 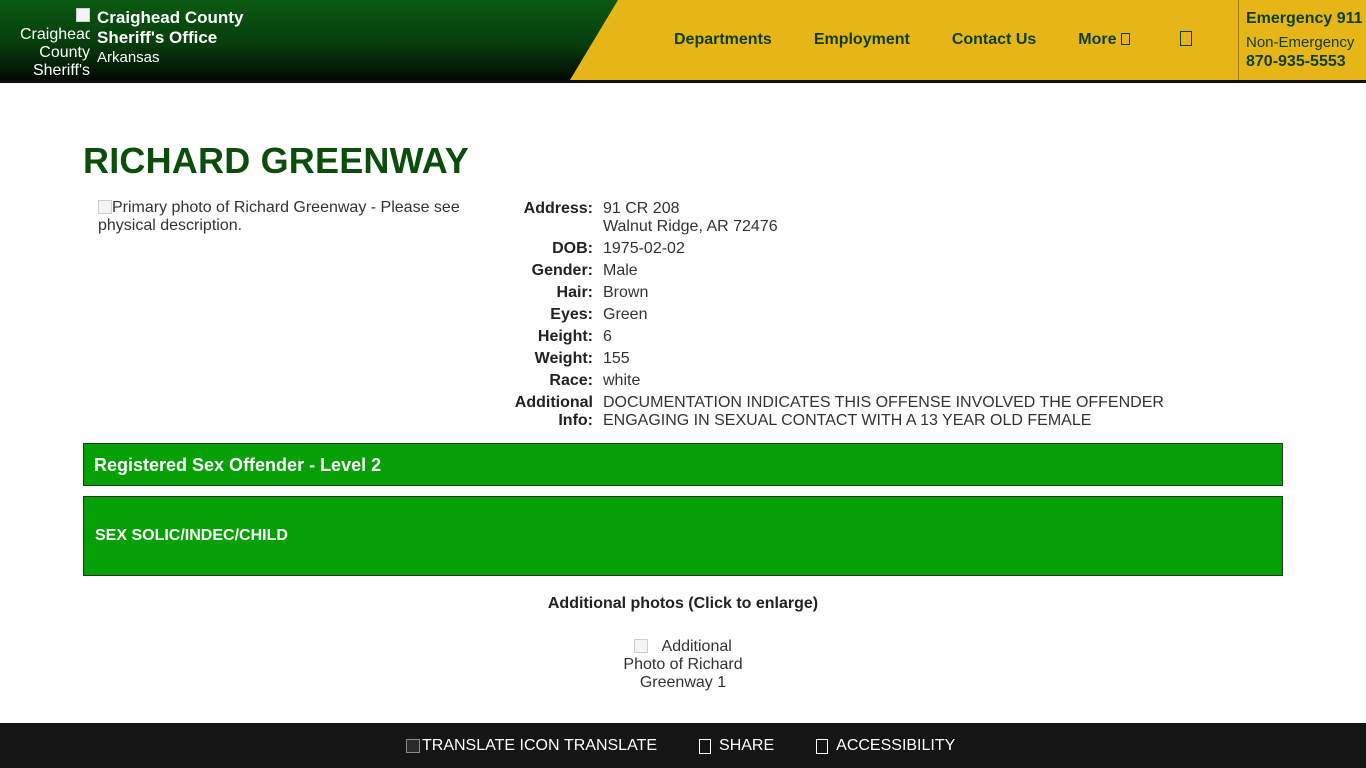 What do you see at coordinates (1306, 62) in the screenshot?
I see `non-emergency-phone: 870-935-5553` at bounding box center [1306, 62].